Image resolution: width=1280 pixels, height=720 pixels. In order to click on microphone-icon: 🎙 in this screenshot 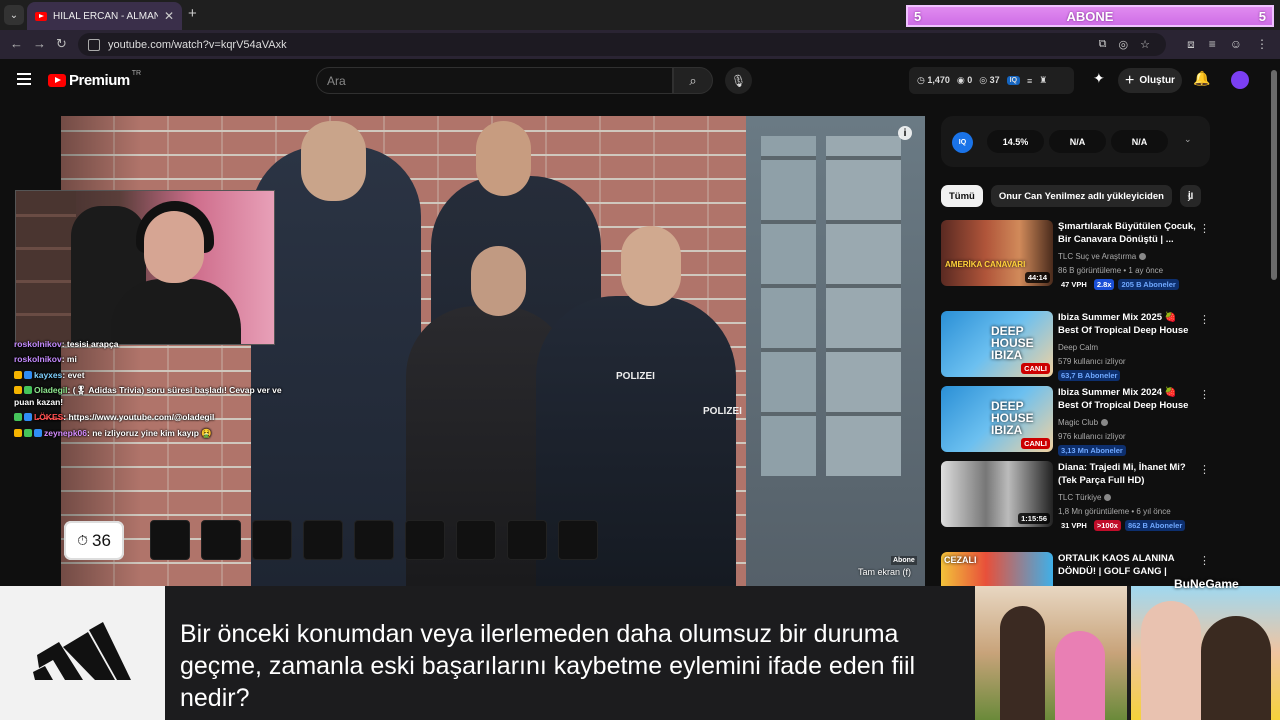, I will do `click(738, 80)`.